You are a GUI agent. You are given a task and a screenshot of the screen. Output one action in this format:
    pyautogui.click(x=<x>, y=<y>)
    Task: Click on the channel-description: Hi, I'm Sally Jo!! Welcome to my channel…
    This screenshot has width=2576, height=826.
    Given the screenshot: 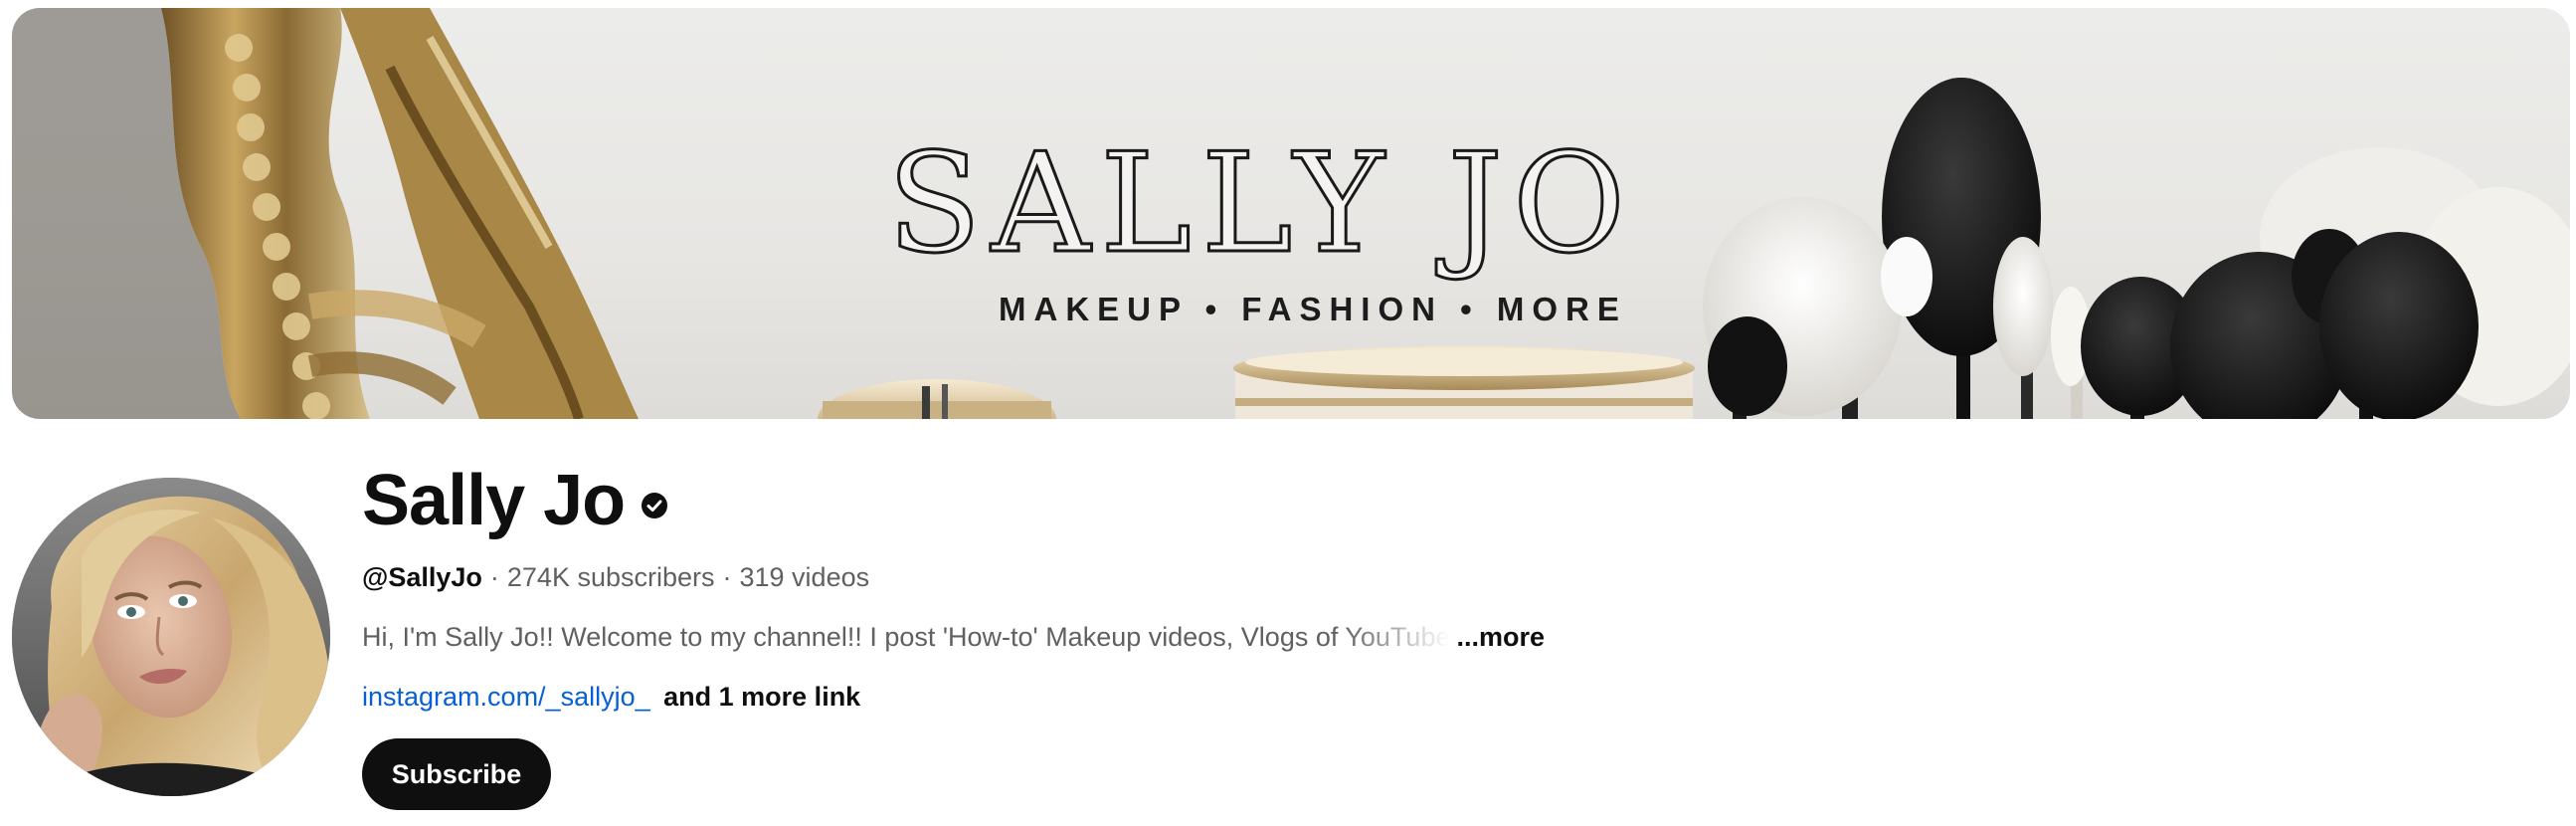 What is the action you would take?
    pyautogui.click(x=1257, y=637)
    